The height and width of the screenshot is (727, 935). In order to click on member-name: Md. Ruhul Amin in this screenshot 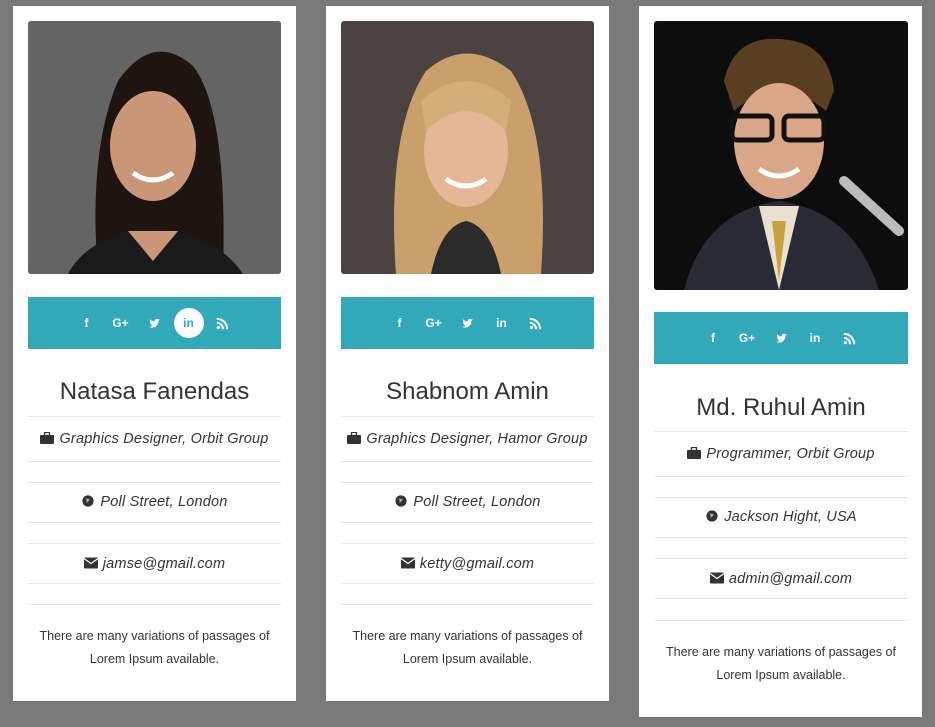, I will do `click(781, 407)`.